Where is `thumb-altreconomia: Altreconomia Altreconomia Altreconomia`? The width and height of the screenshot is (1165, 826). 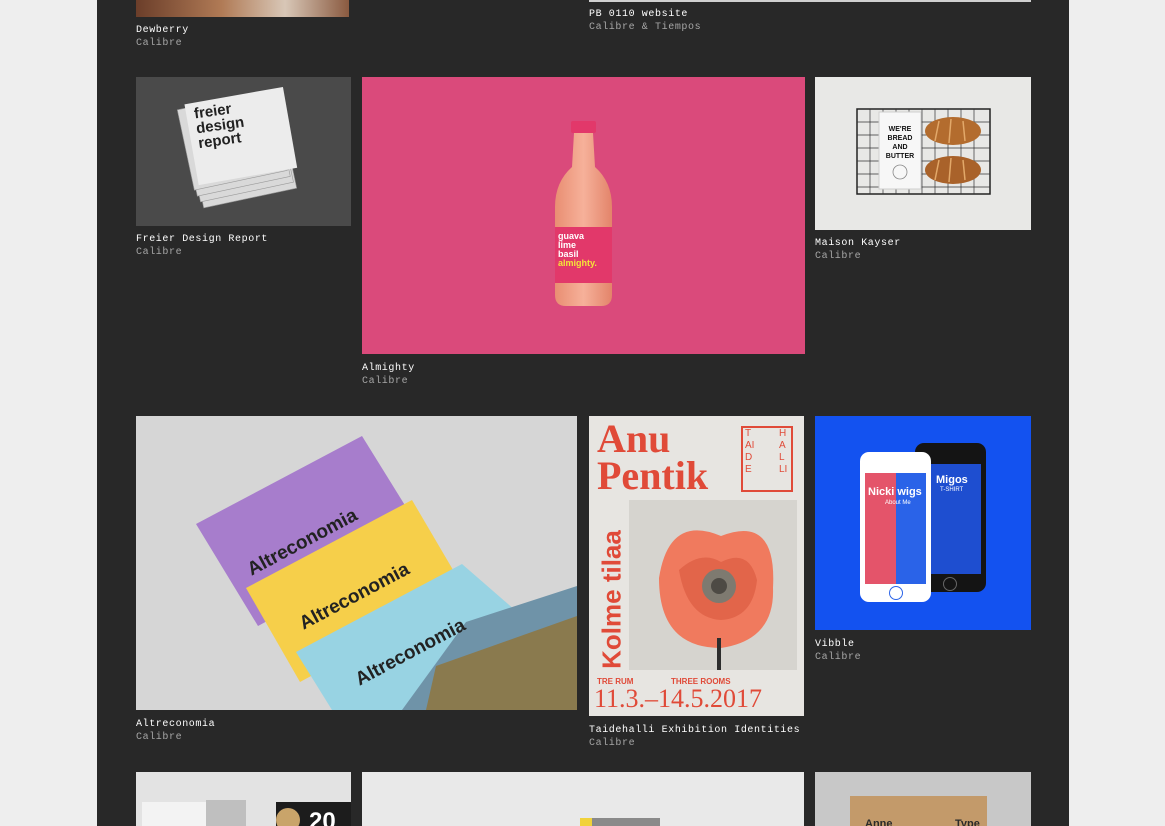 thumb-altreconomia: Altreconomia Altreconomia Altreconomia is located at coordinates (356, 563).